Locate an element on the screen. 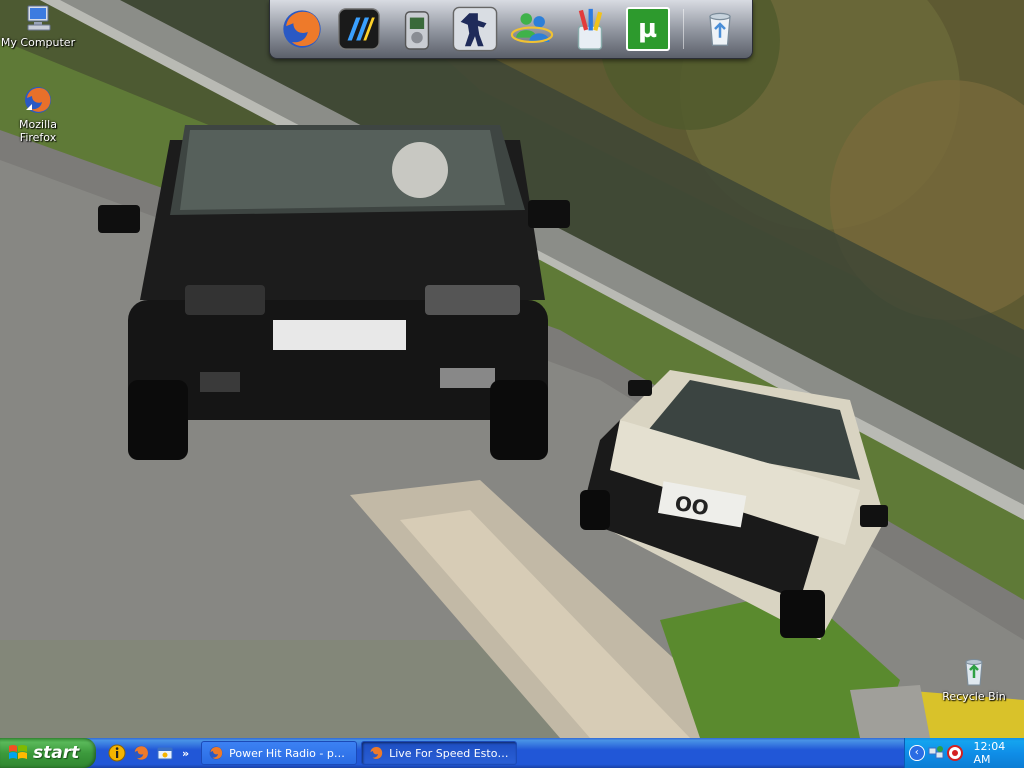 This screenshot has width=1024, height=768. quick-launch-explorer is located at coordinates (165, 753).